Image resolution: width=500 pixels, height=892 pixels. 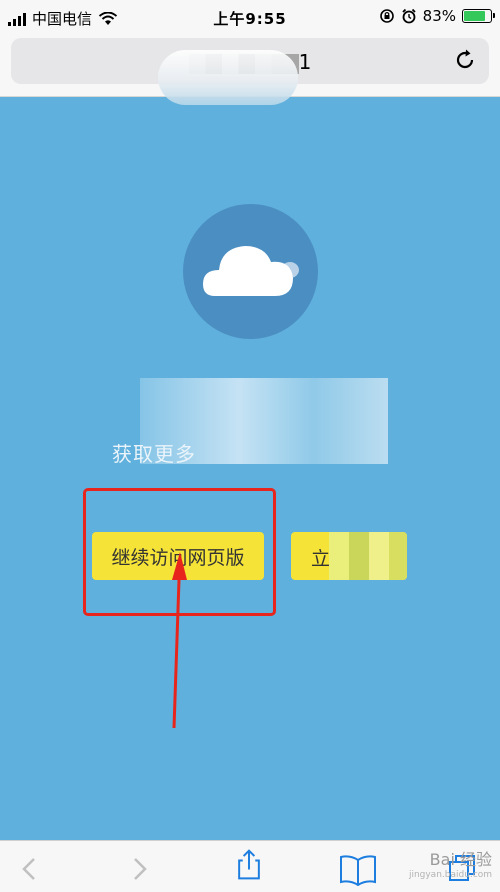 I want to click on alarm-icon, so click(x=409, y=16).